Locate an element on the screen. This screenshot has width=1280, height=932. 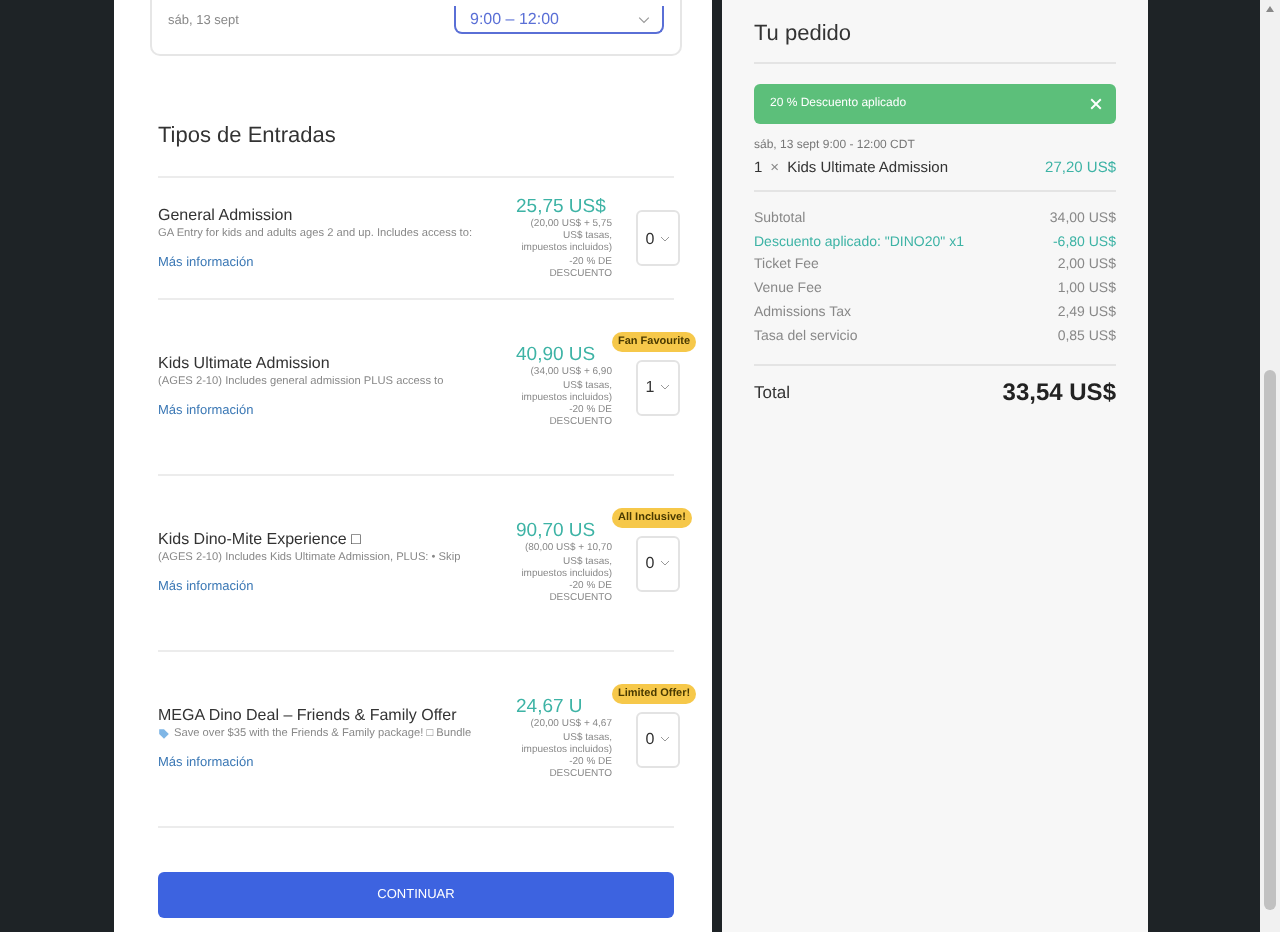
quantity-select: 1 is located at coordinates (658, 387).